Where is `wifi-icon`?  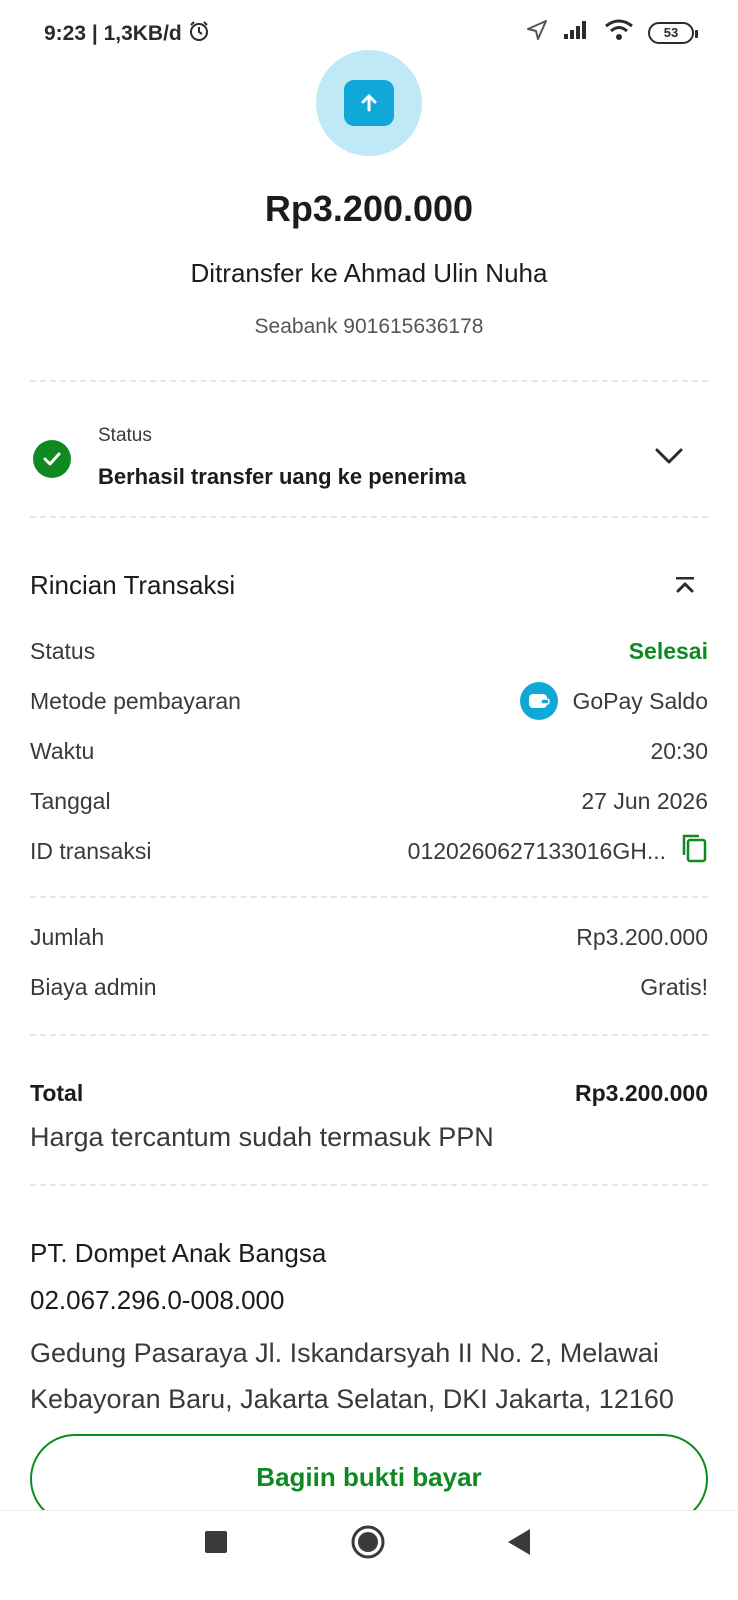 wifi-icon is located at coordinates (619, 32).